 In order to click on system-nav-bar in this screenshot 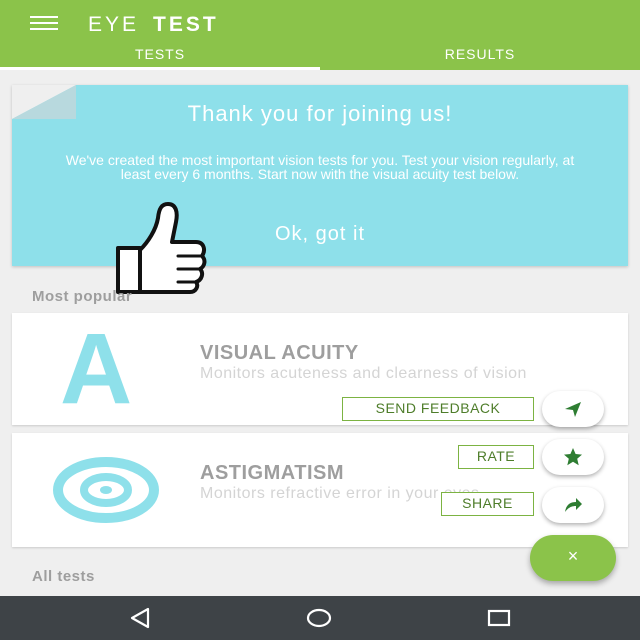, I will do `click(320, 618)`.